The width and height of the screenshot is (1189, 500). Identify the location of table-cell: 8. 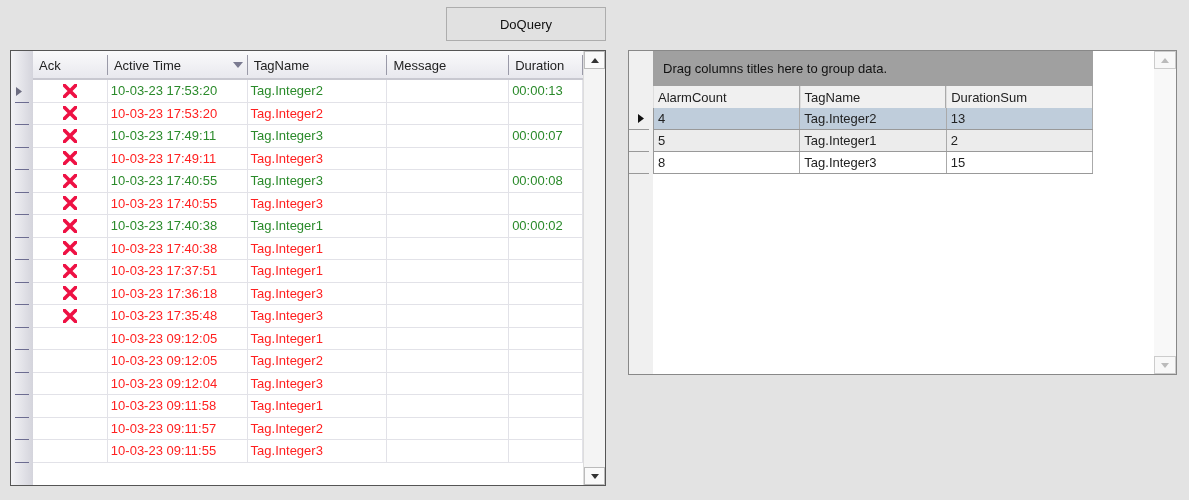
(727, 162).